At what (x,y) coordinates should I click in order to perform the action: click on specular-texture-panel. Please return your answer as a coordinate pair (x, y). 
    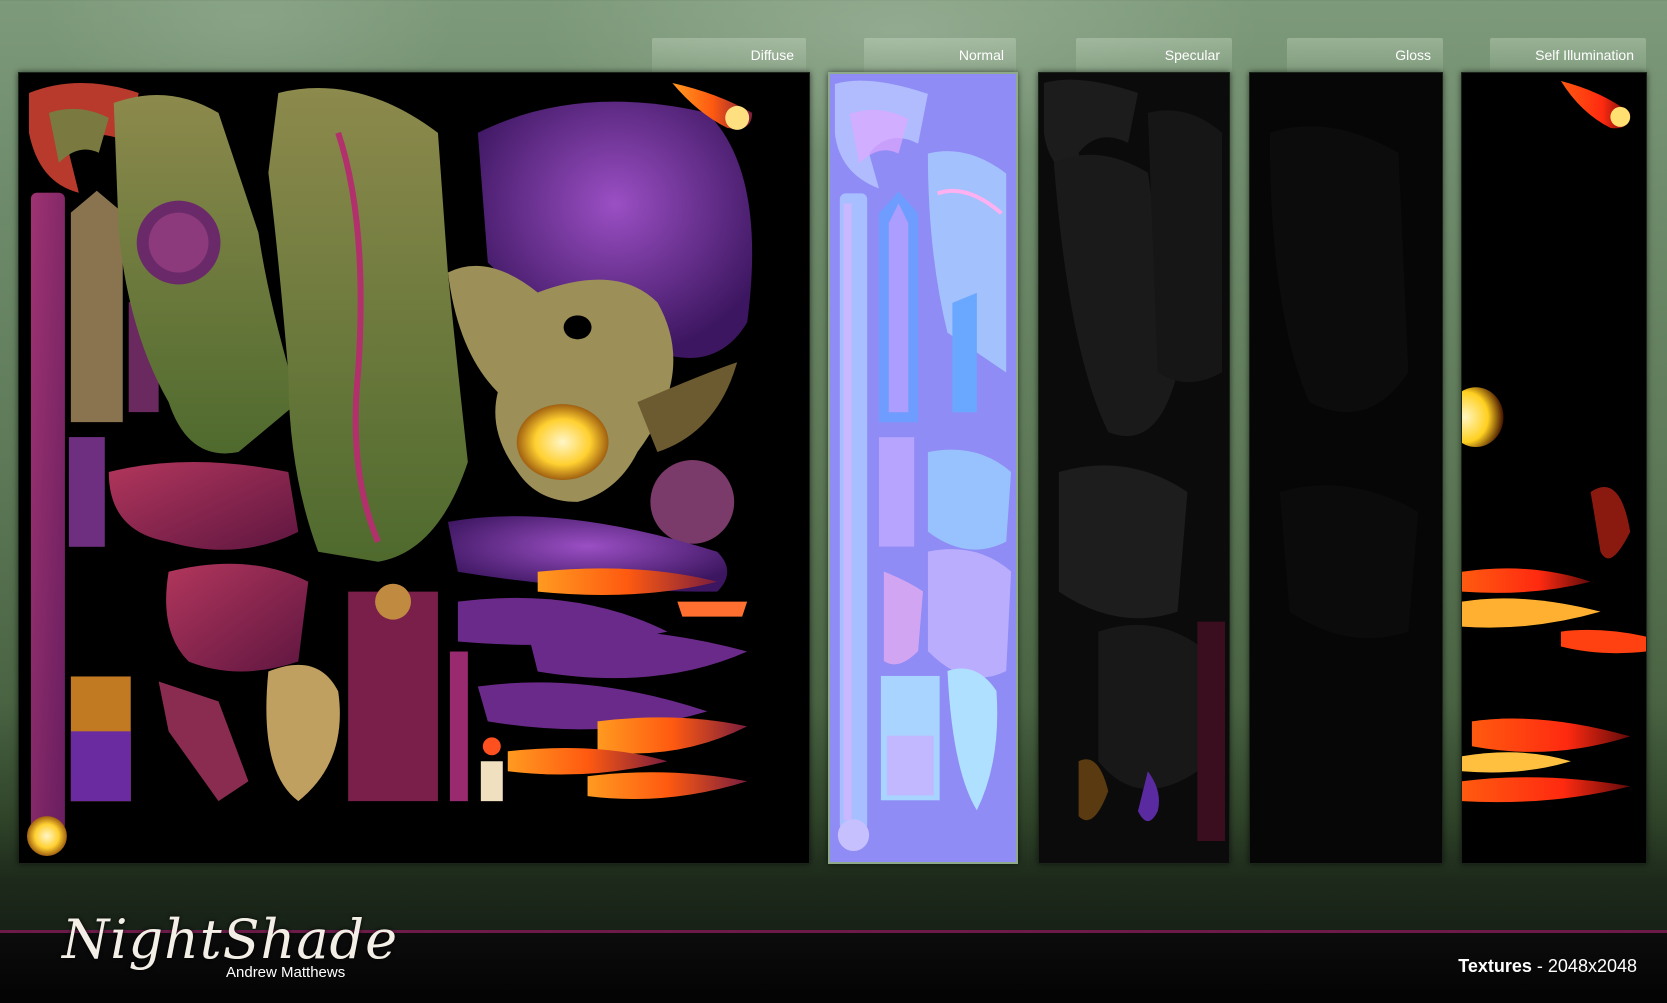
    Looking at the image, I should click on (1134, 468).